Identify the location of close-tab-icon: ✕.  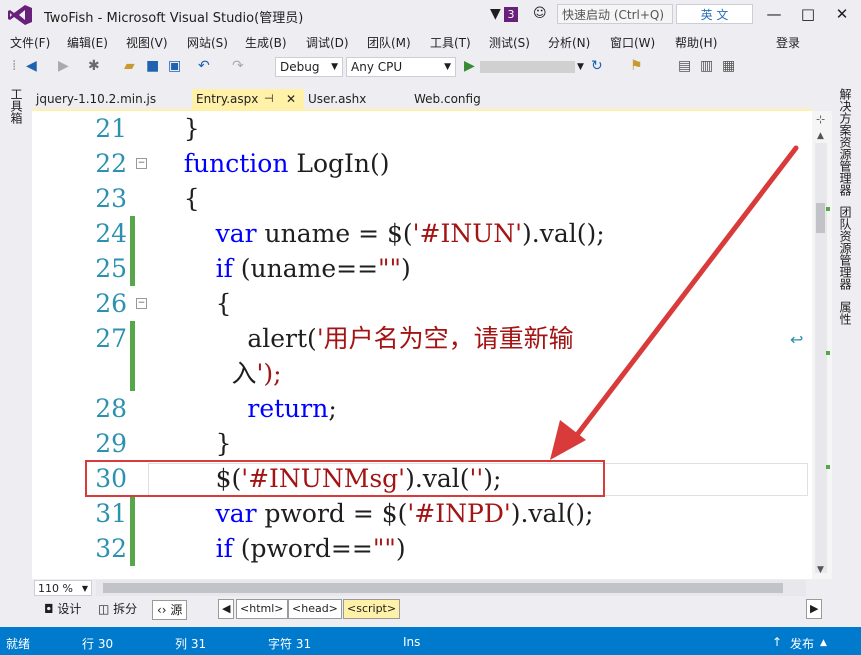
(291, 99).